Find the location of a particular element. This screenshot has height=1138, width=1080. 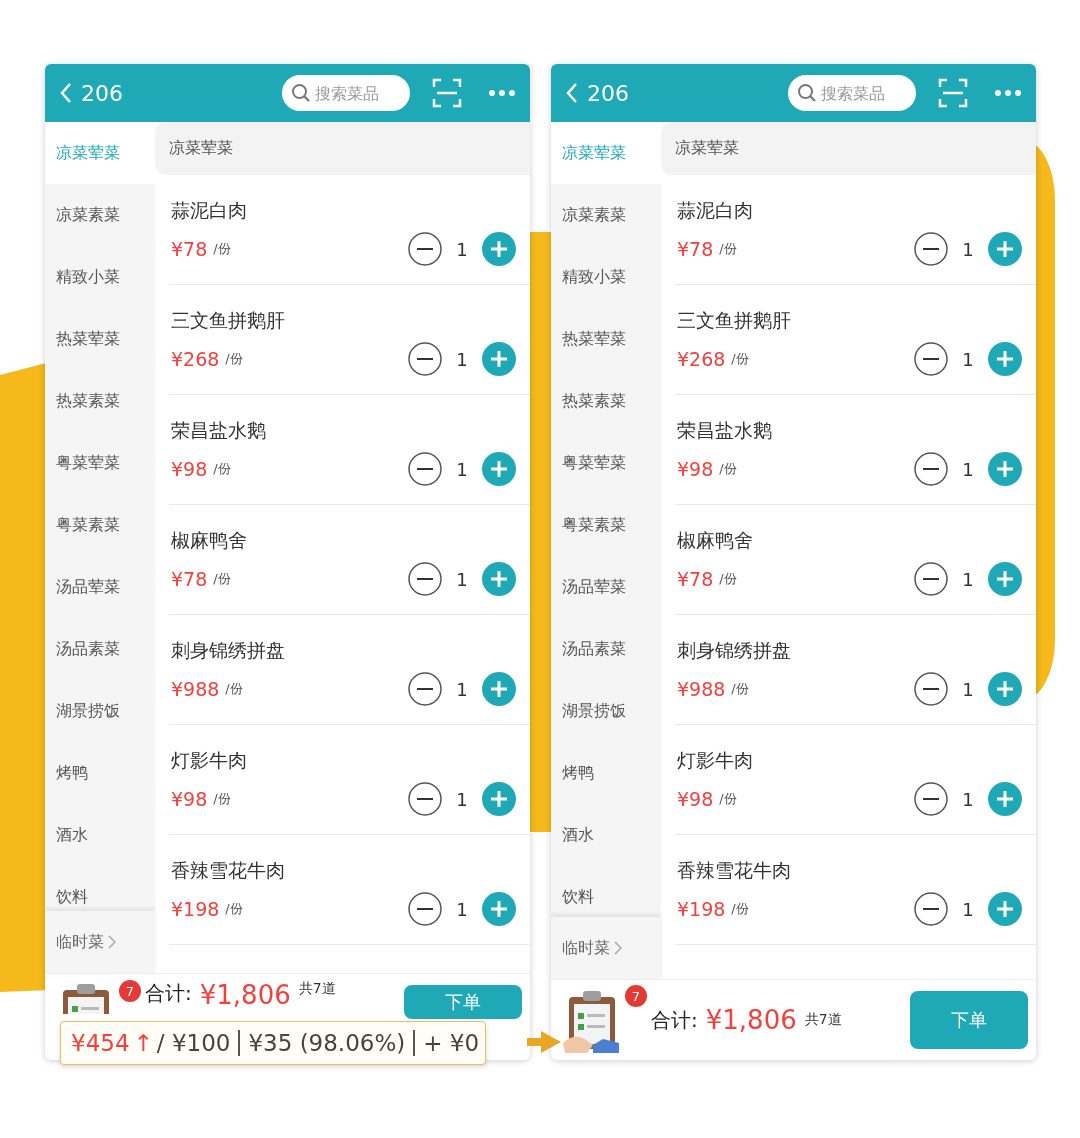

dish-name: 椒麻鸭舍 is located at coordinates (209, 540).